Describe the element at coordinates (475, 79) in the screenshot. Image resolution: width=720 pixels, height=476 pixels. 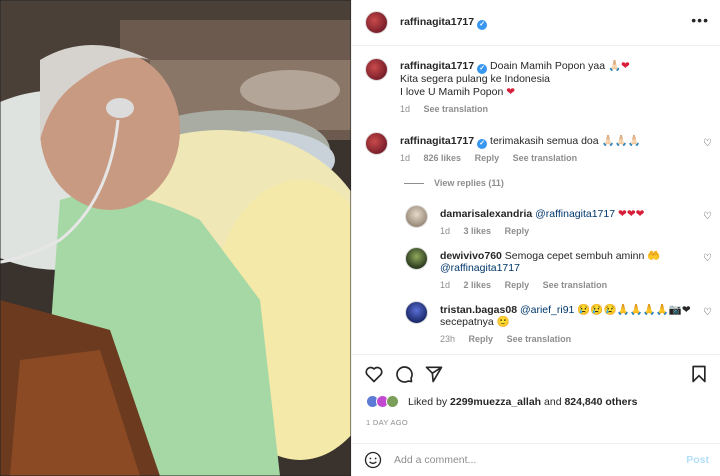
I see `caption-line-2: Kita segera pulang ke Indonesia` at that location.